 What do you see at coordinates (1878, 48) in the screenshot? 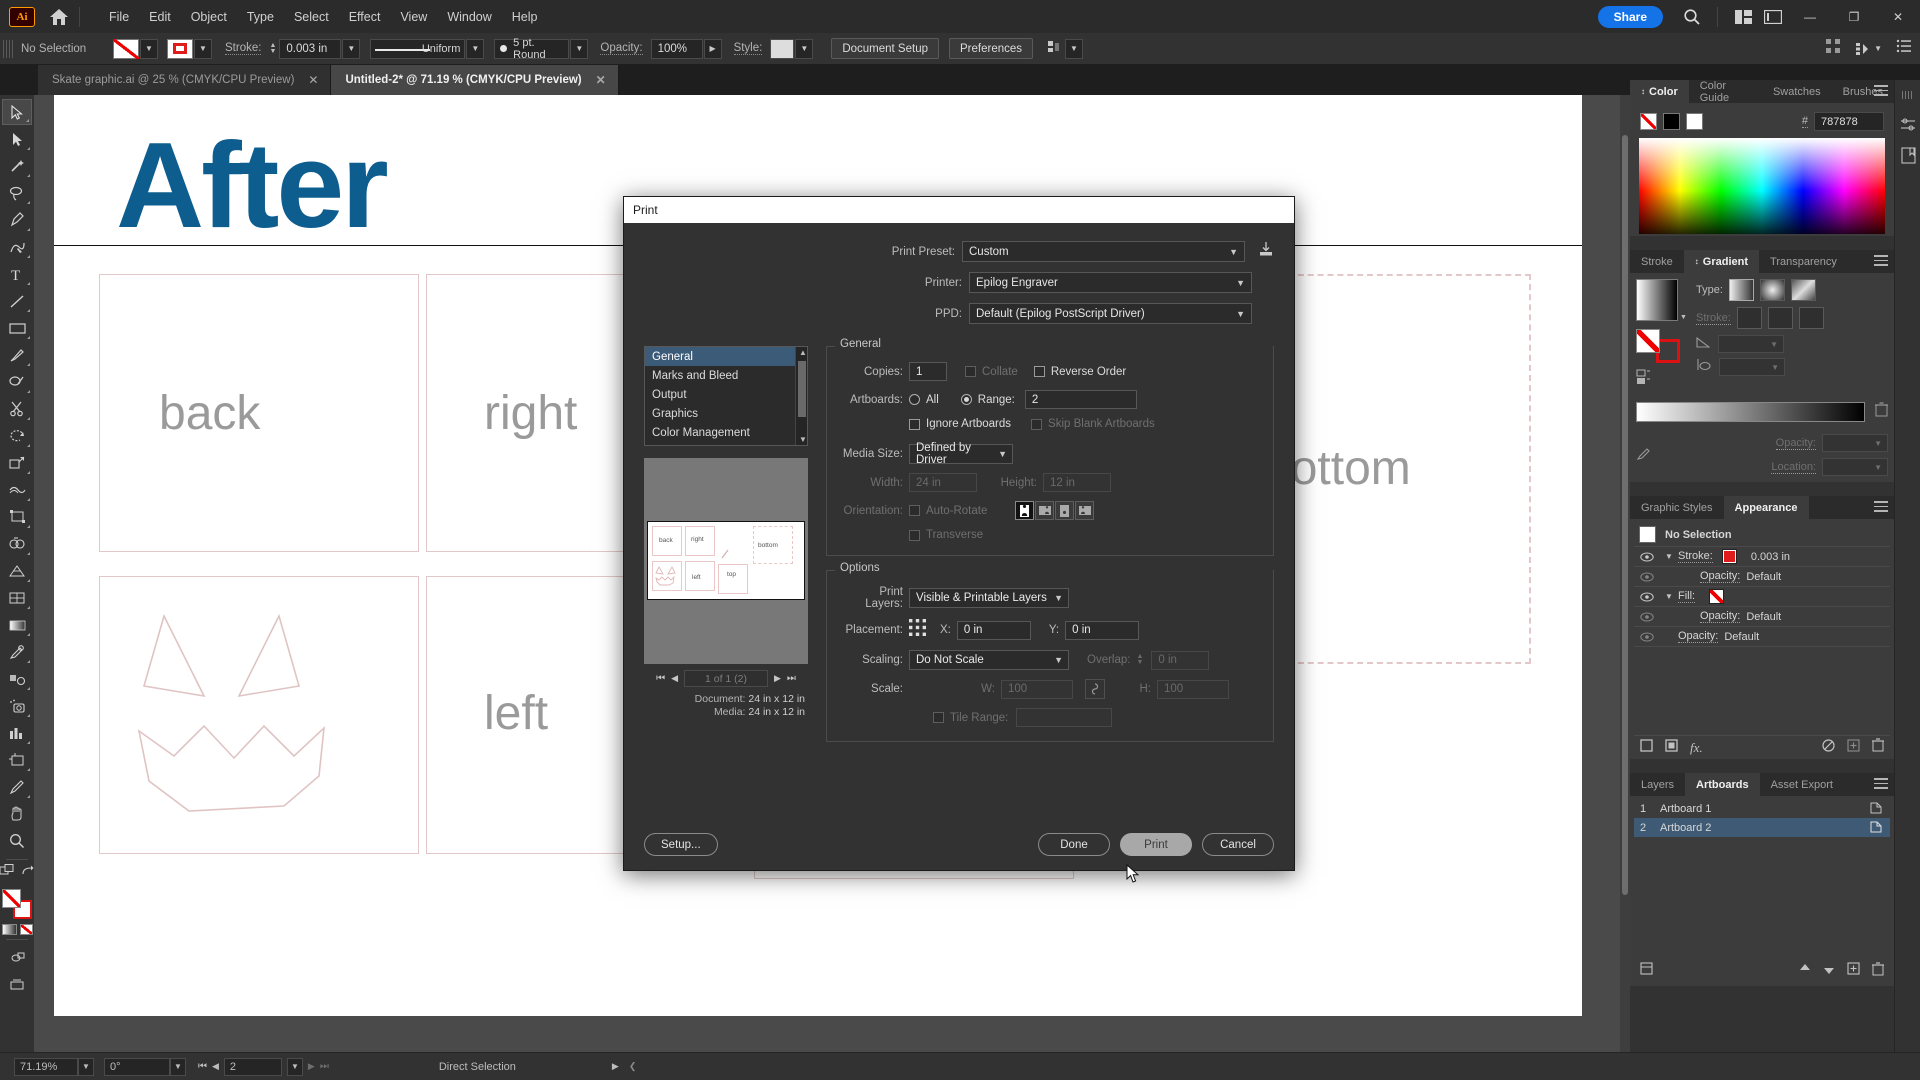
I see `align-chevron-down-icon: ▼` at bounding box center [1878, 48].